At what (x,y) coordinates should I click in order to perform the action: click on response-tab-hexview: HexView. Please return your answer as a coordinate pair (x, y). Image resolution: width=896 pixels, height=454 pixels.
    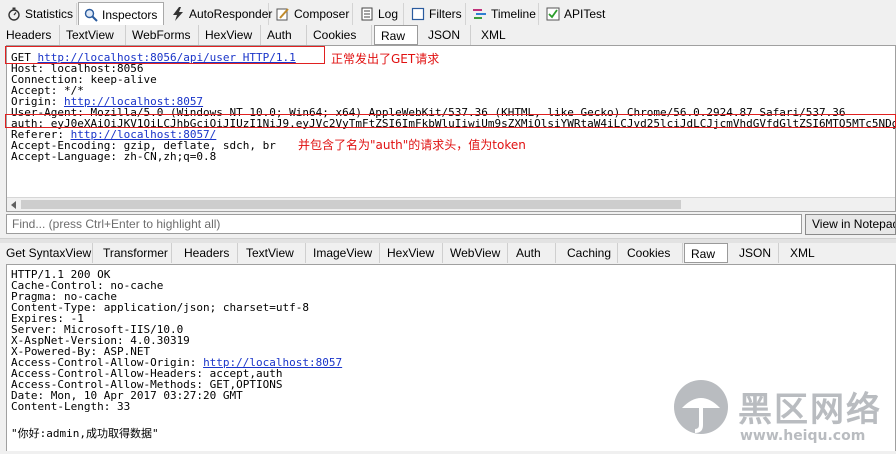
    Looking at the image, I should click on (412, 253).